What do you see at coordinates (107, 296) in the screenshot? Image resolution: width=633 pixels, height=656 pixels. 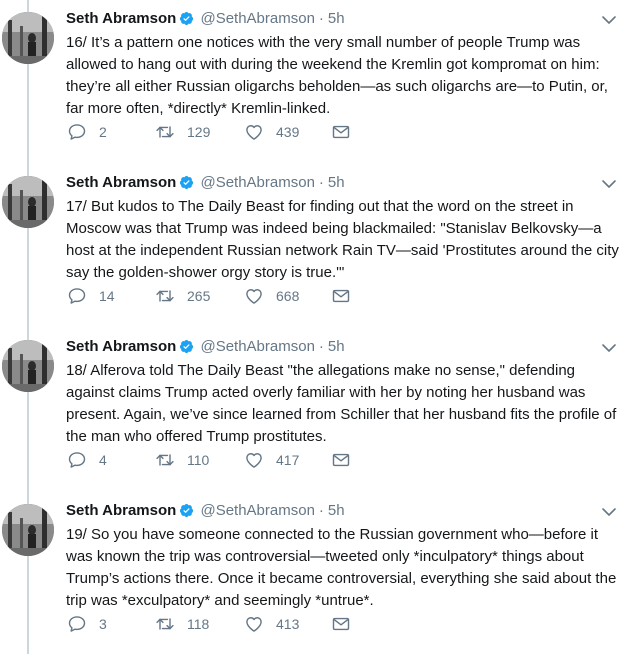 I see `reply-count: 14` at bounding box center [107, 296].